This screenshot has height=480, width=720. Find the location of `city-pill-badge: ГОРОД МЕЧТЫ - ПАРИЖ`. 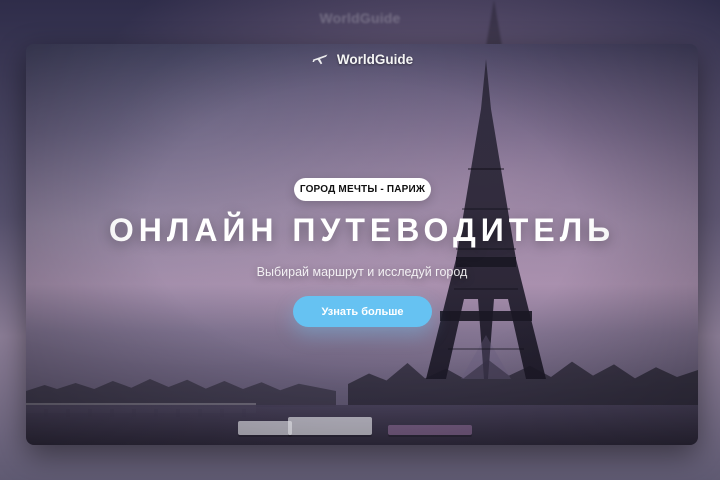

city-pill-badge: ГОРОД МЕЧТЫ - ПАРИЖ is located at coordinates (362, 189).